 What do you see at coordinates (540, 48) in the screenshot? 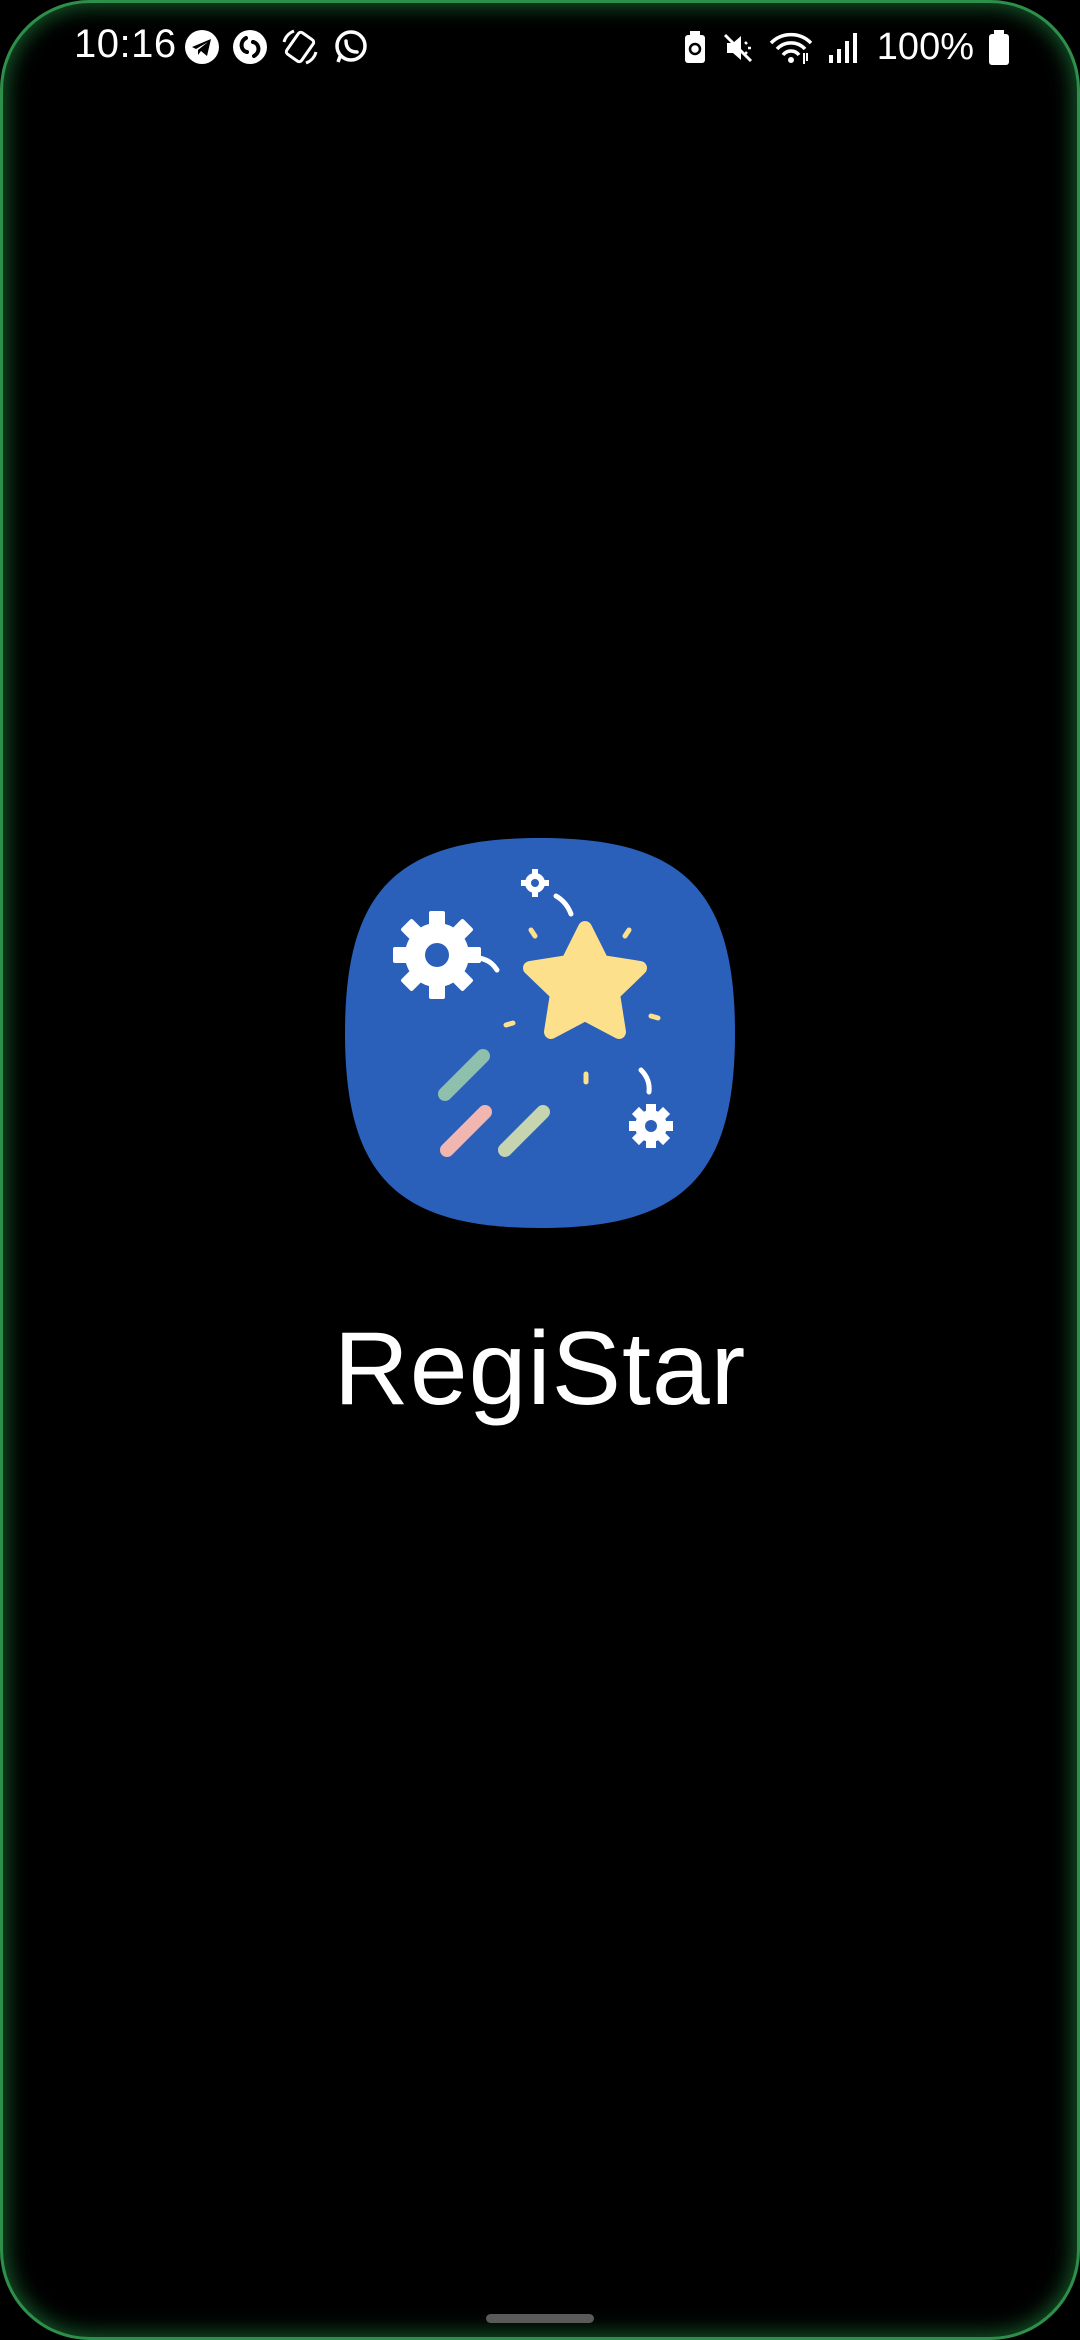
I see `status-bar: 10:16 100%` at bounding box center [540, 48].